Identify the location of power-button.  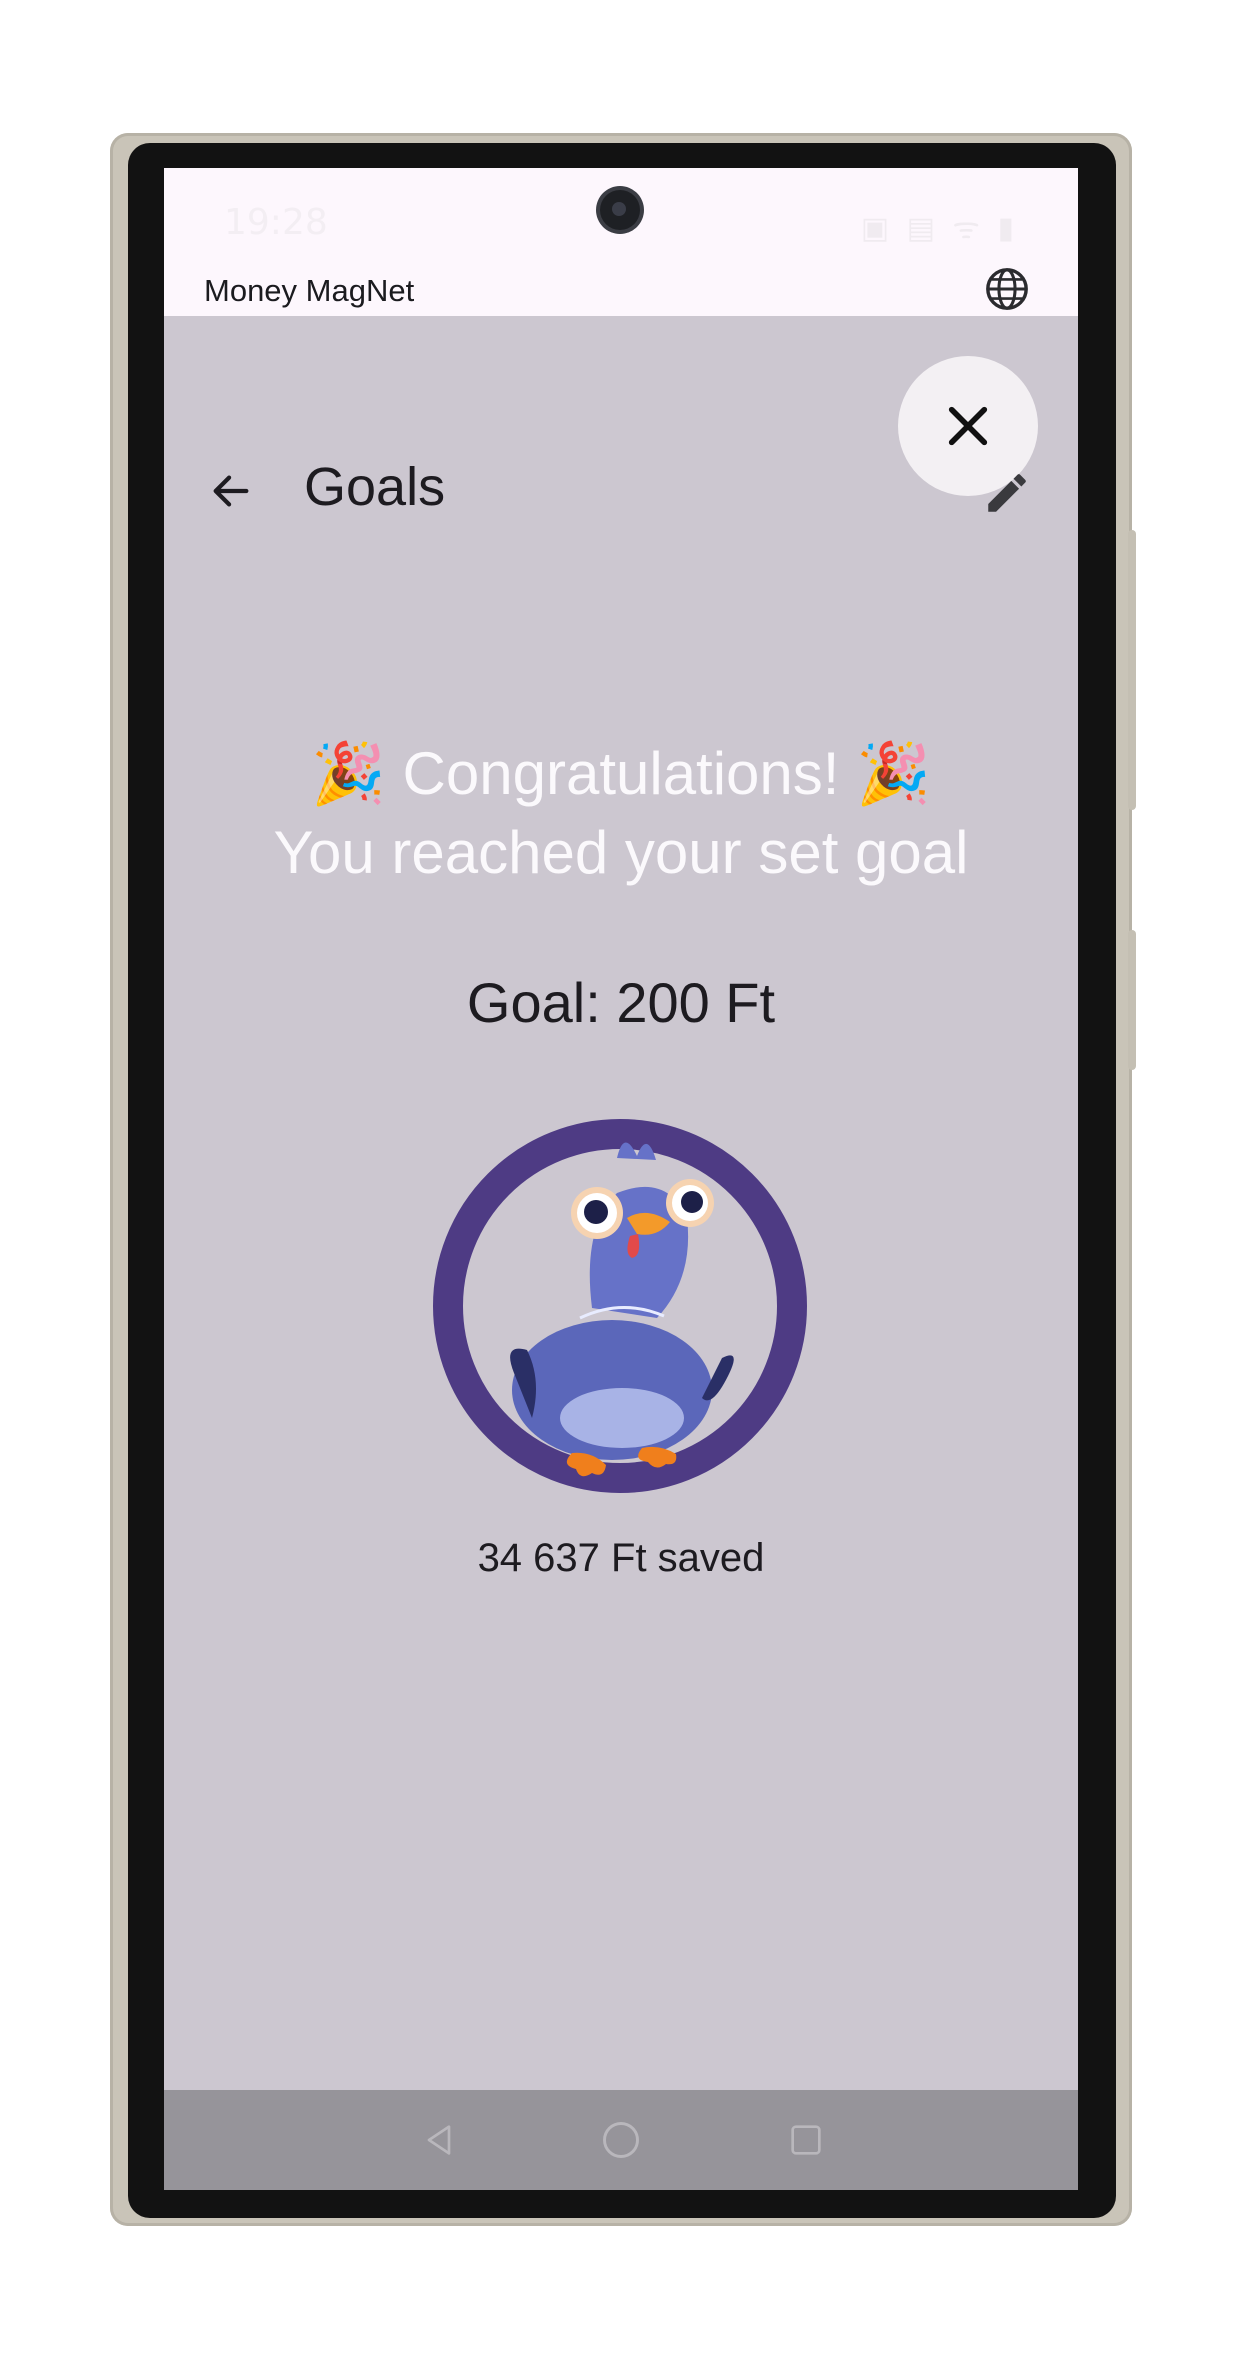
(1132, 1000).